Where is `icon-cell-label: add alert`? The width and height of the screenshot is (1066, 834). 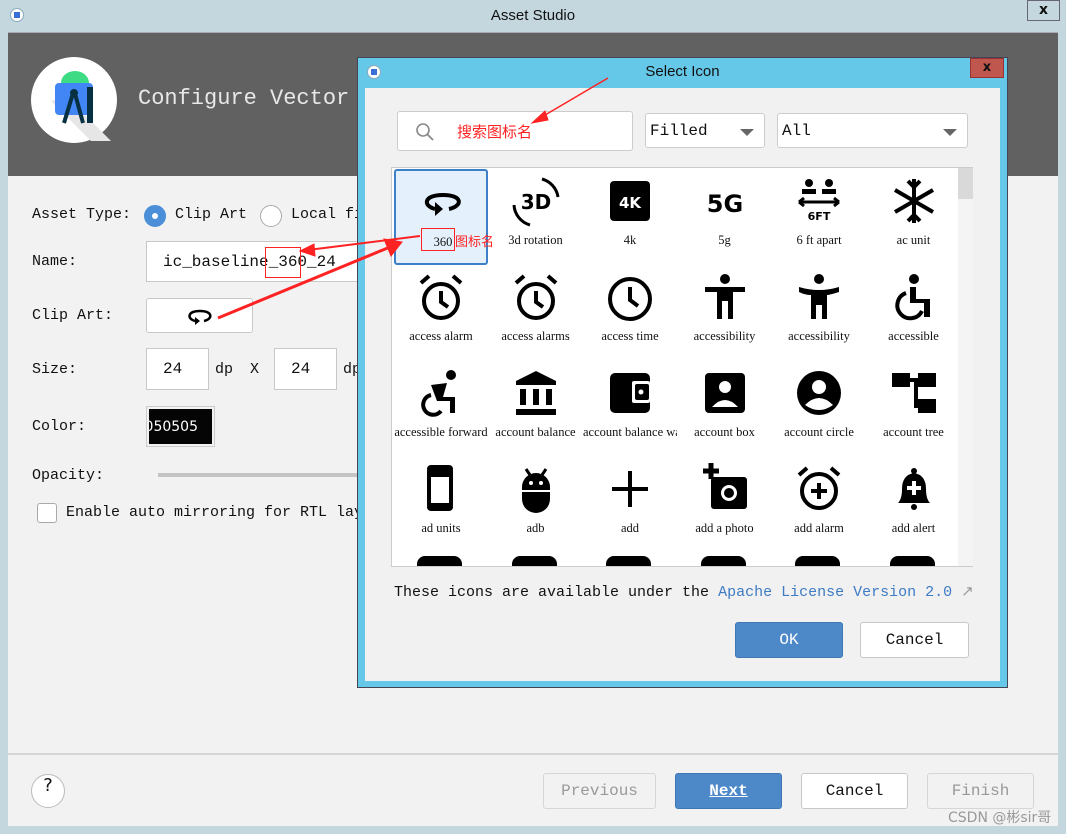
icon-cell-label: add alert is located at coordinates (913, 528).